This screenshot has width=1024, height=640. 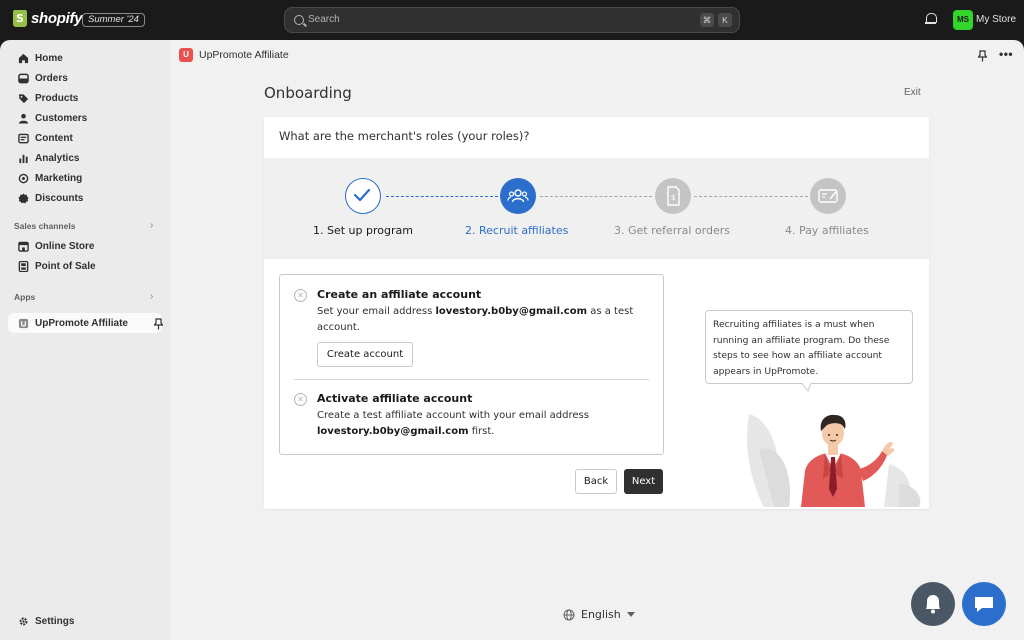 I want to click on step-4-pending, so click(x=828, y=196).